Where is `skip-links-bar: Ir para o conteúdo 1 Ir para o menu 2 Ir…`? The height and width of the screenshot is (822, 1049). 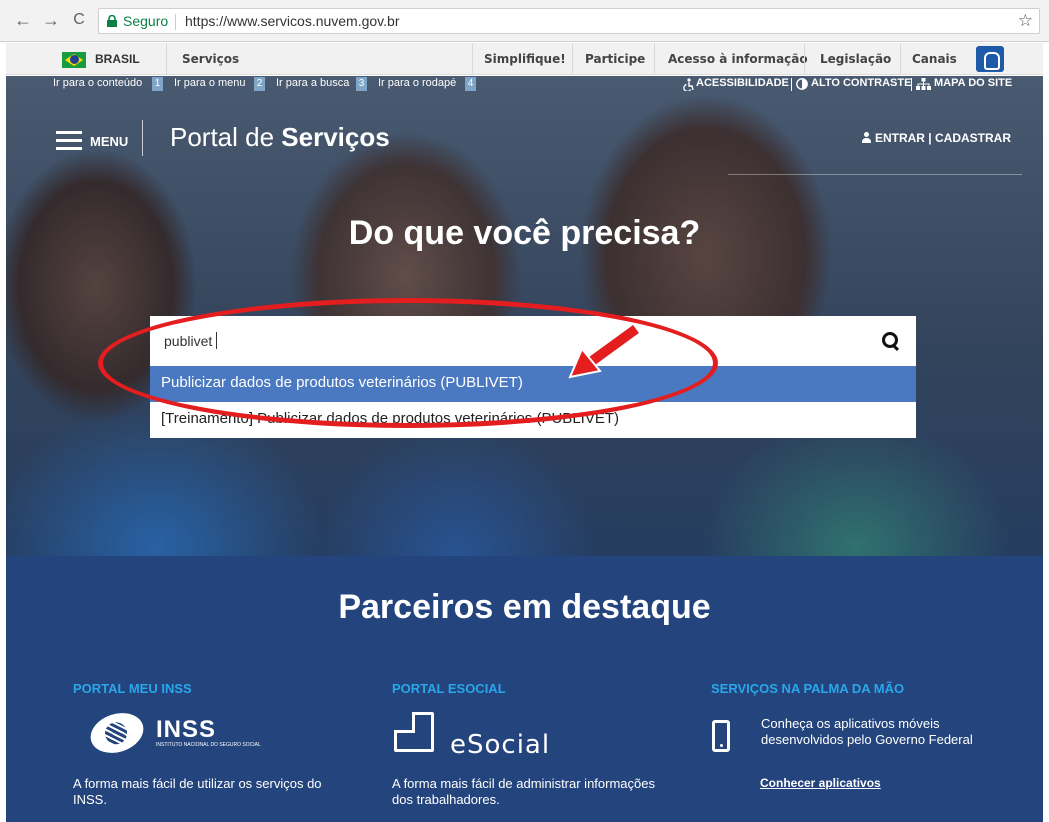 skip-links-bar: Ir para o conteúdo 1 Ir para o menu 2 Ir… is located at coordinates (524, 84).